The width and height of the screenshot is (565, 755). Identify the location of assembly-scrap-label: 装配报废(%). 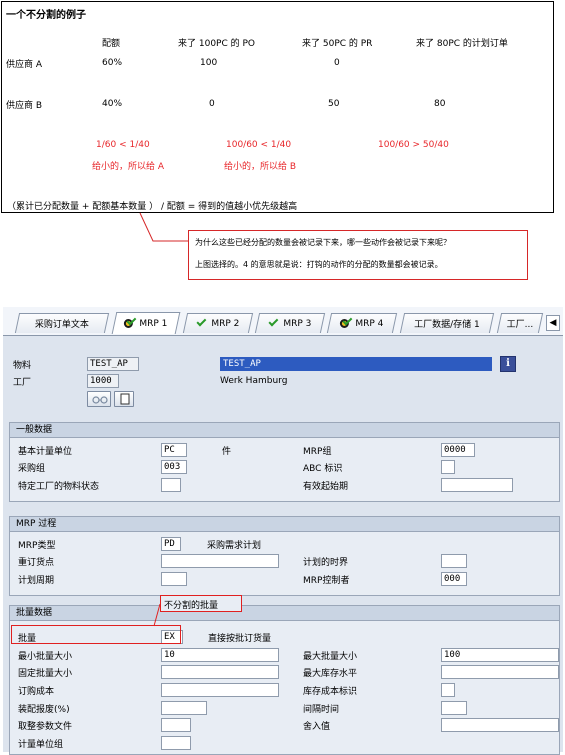
(44, 710).